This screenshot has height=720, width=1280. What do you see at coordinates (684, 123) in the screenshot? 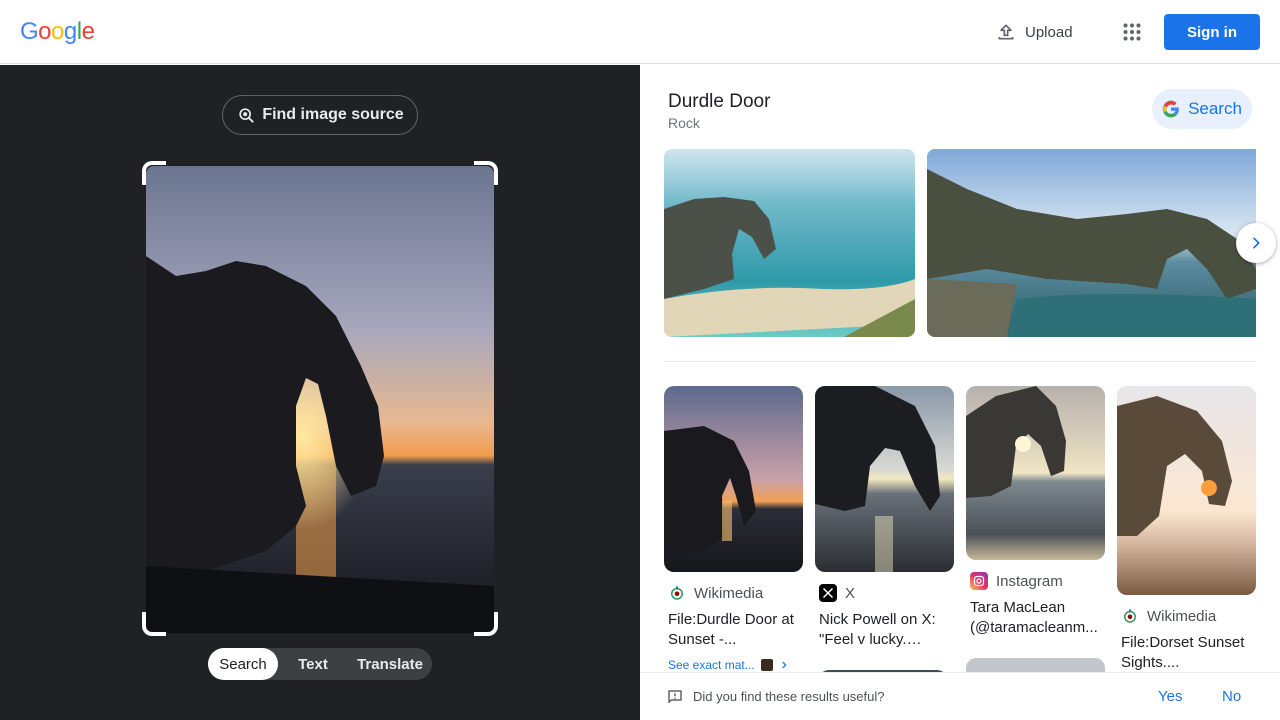
I see `entity-subtitle: Rock` at bounding box center [684, 123].